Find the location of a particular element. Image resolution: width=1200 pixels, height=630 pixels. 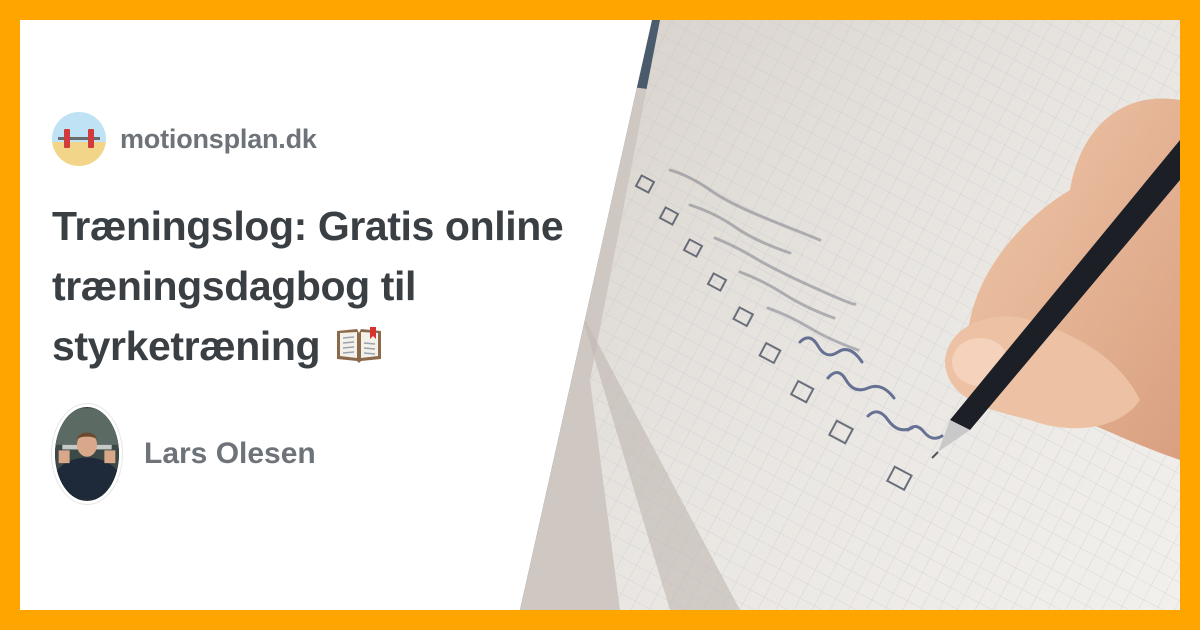

site-header: motionsplan.dk is located at coordinates (332, 139).